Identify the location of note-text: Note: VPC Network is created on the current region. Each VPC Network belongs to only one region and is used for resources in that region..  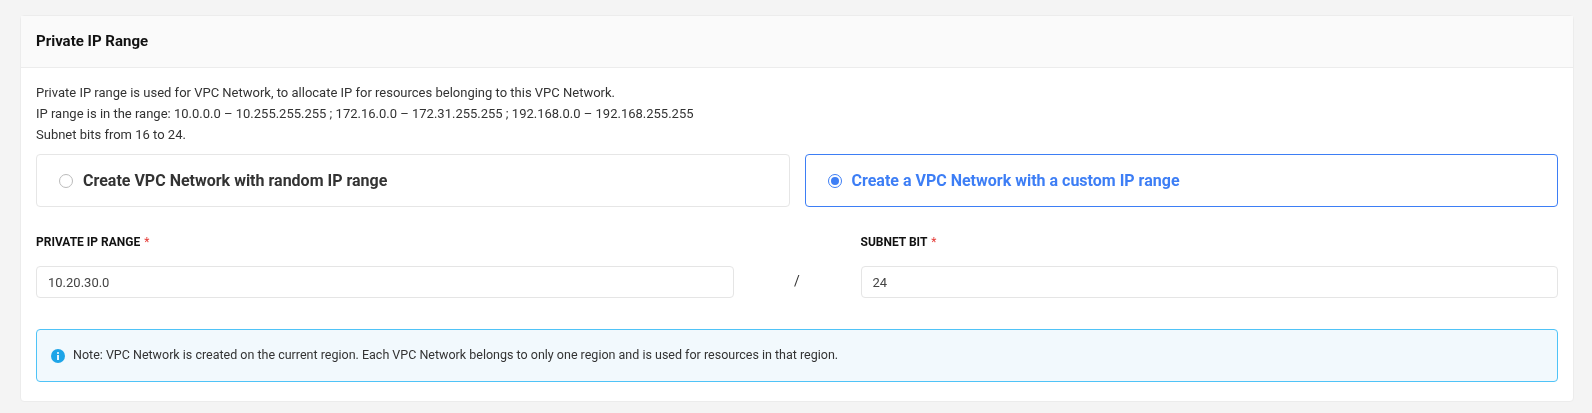
(456, 355).